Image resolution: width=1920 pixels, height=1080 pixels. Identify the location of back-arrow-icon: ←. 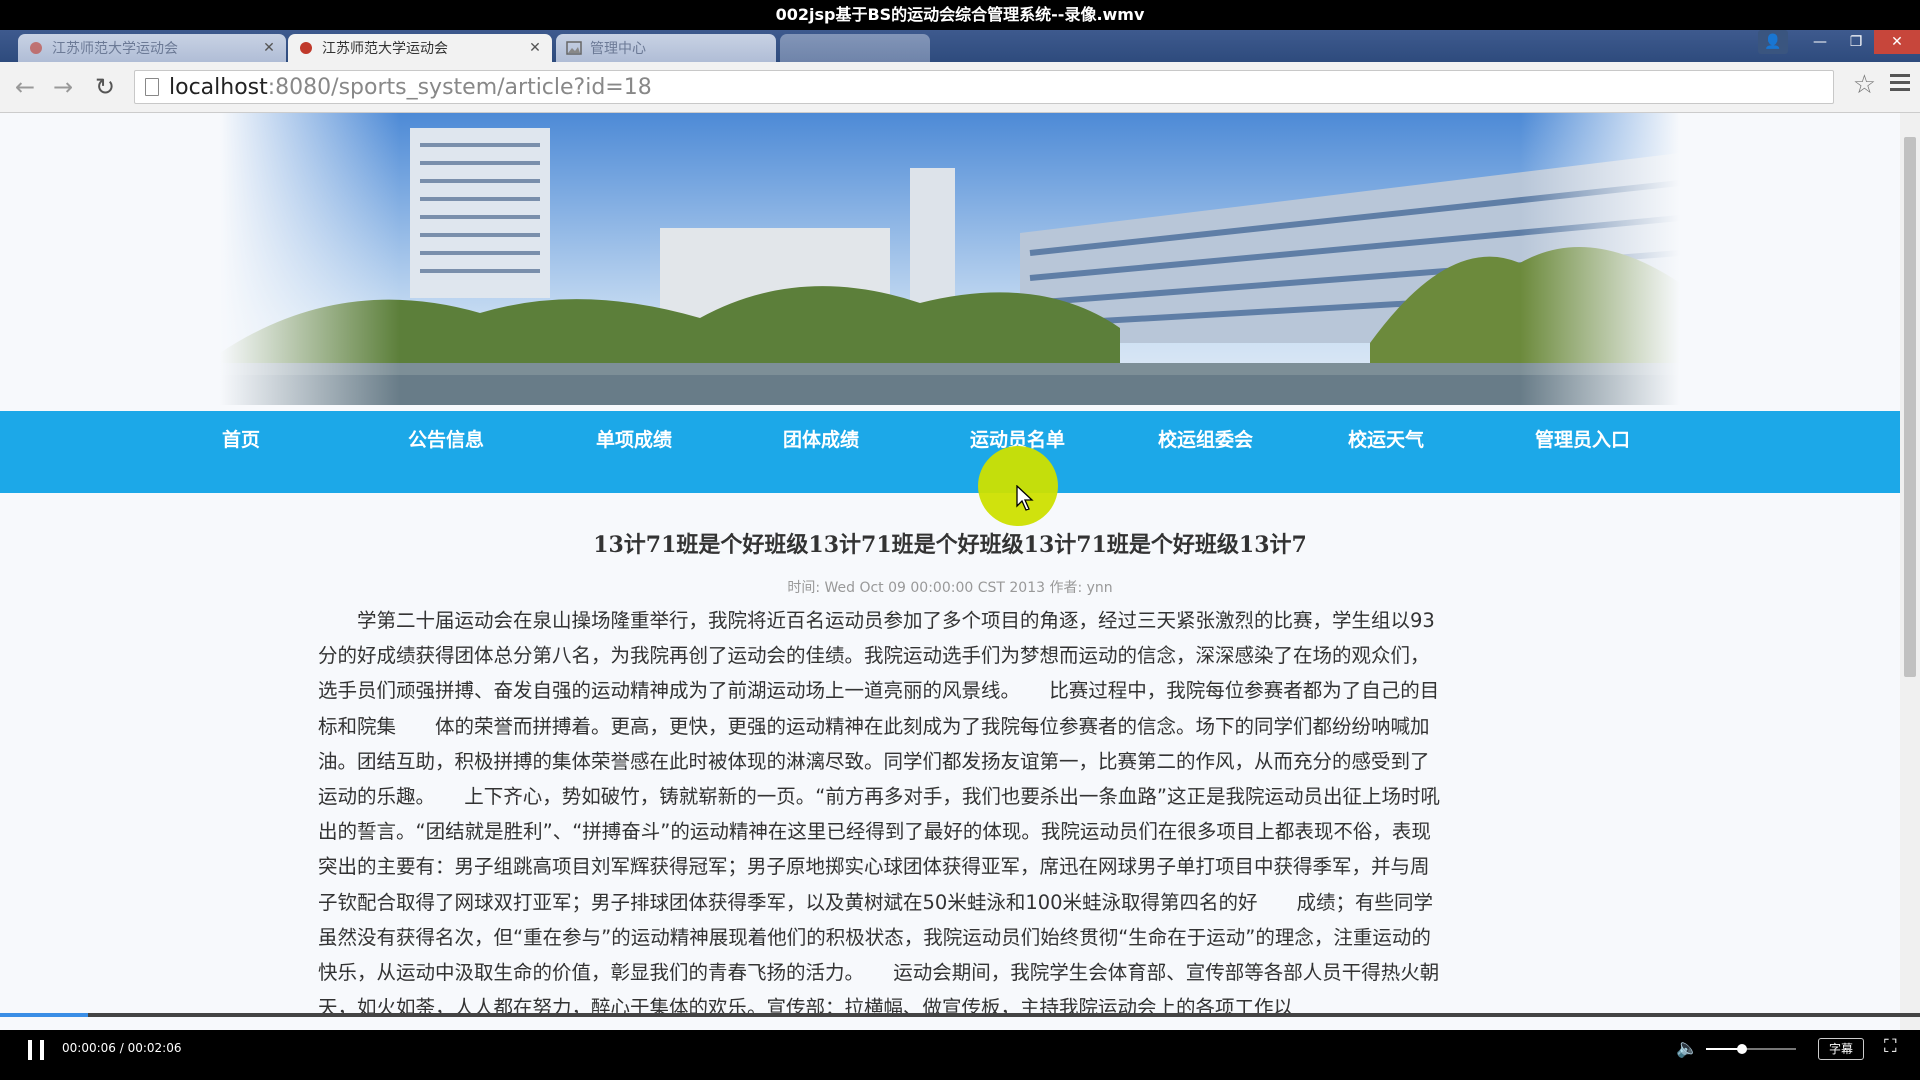
(25, 87).